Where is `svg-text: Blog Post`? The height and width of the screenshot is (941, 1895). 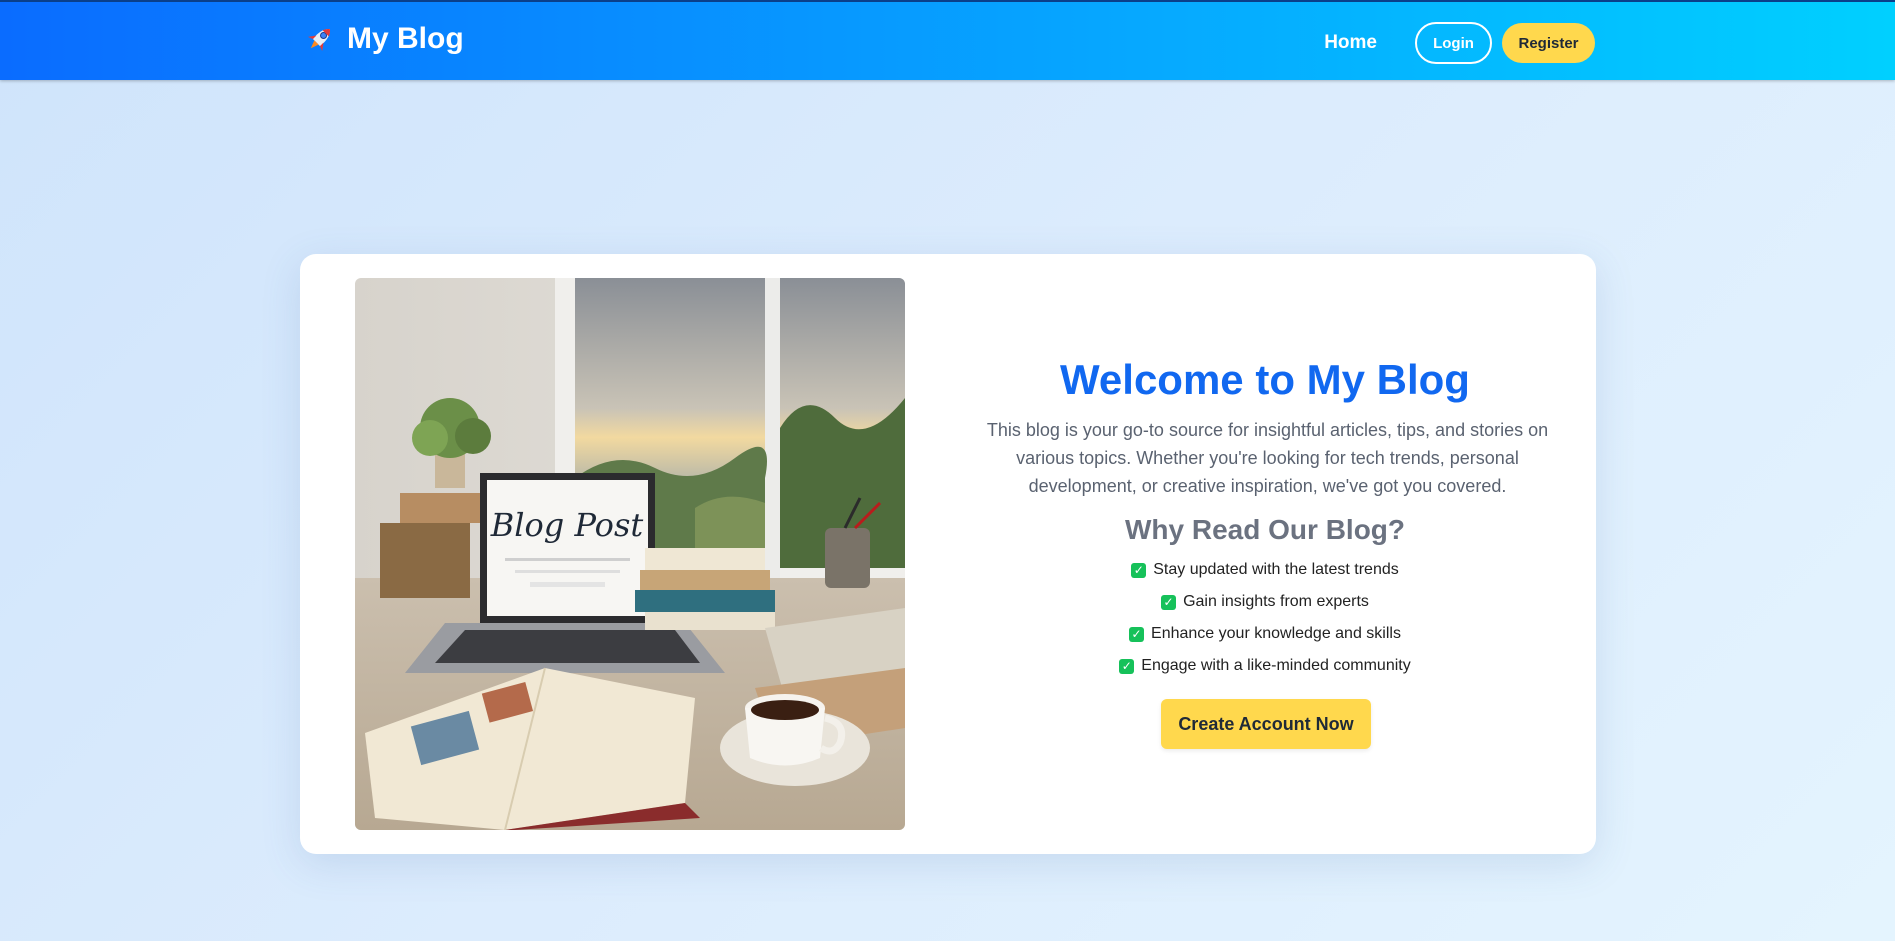 svg-text: Blog Post is located at coordinates (567, 525).